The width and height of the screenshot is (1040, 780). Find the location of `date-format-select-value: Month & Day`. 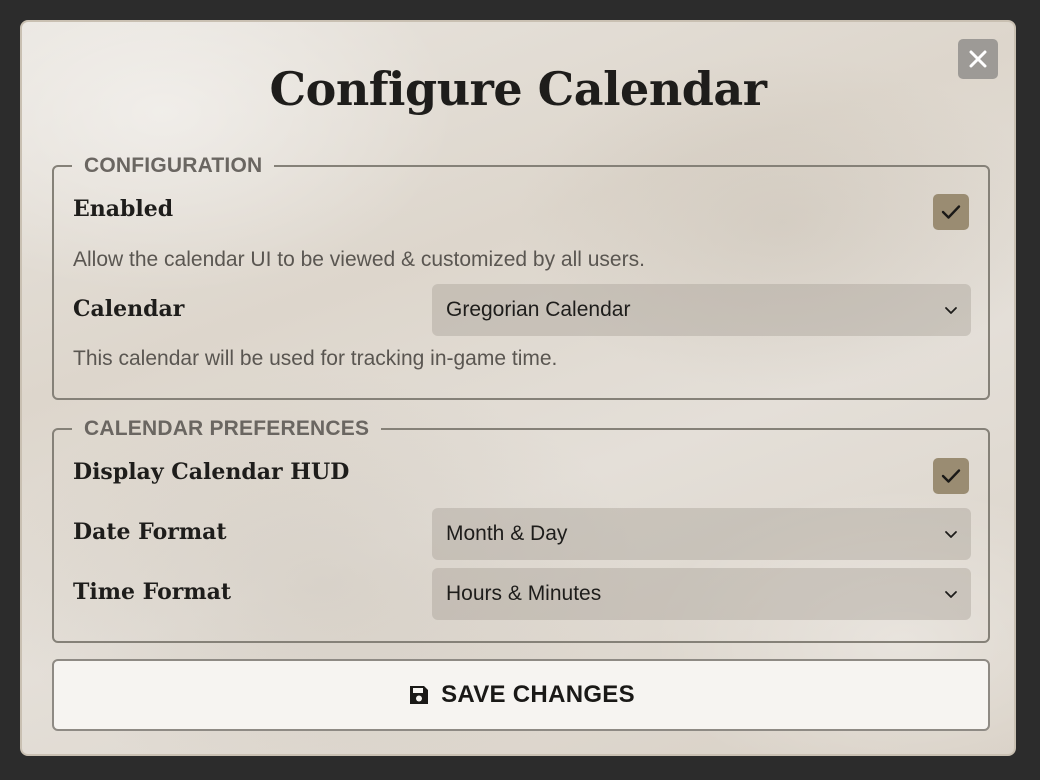

date-format-select-value: Month & Day is located at coordinates (507, 533).